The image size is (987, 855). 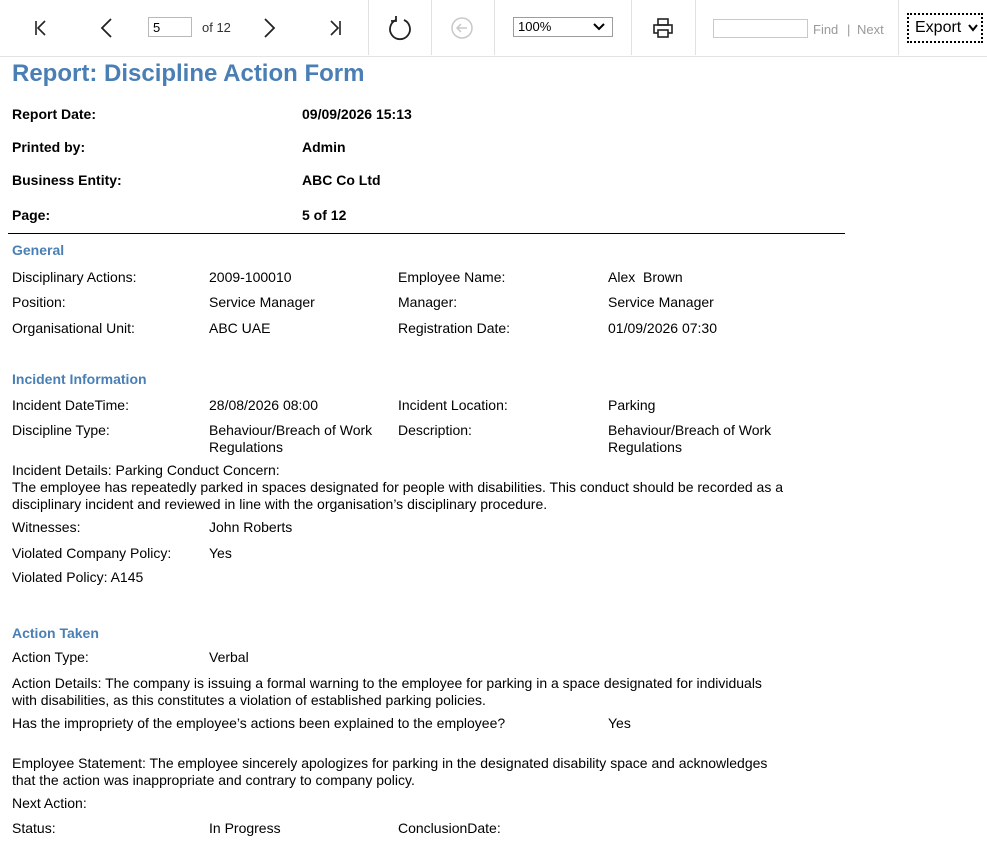 I want to click on disciplinary-actions-value: 2009-100010, so click(x=250, y=277).